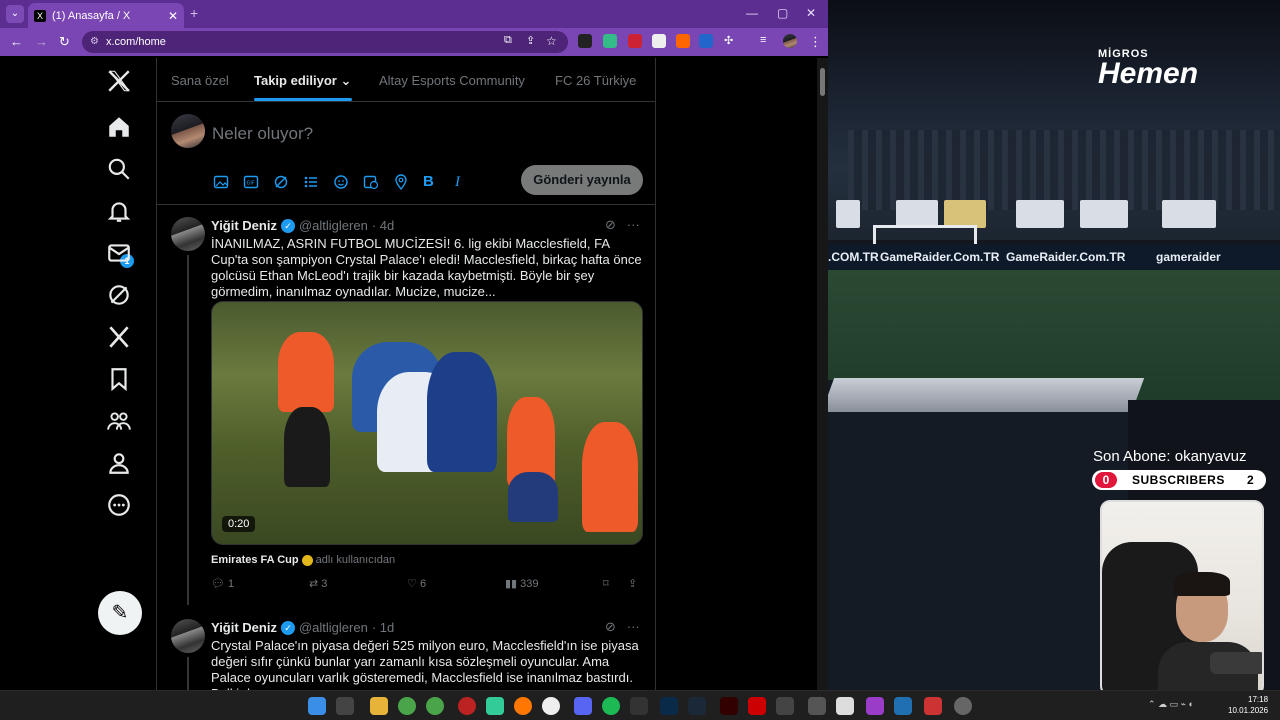 The width and height of the screenshot is (1280, 720). Describe the element at coordinates (1248, 705) in the screenshot. I see `clock: 17:18 10.01.2026` at that location.